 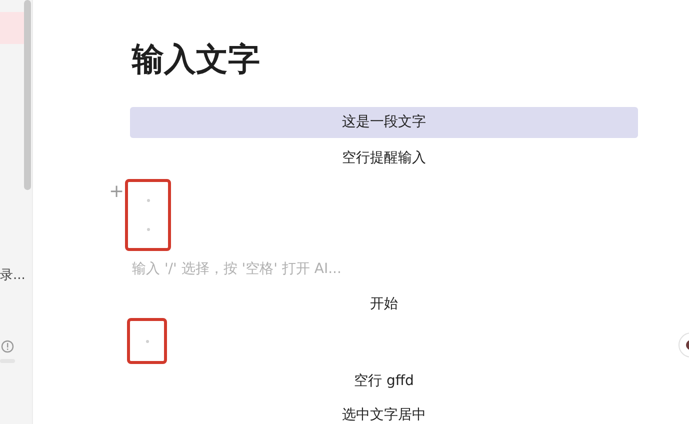 What do you see at coordinates (384, 158) in the screenshot?
I see `paragraph: 空行提醒输入` at bounding box center [384, 158].